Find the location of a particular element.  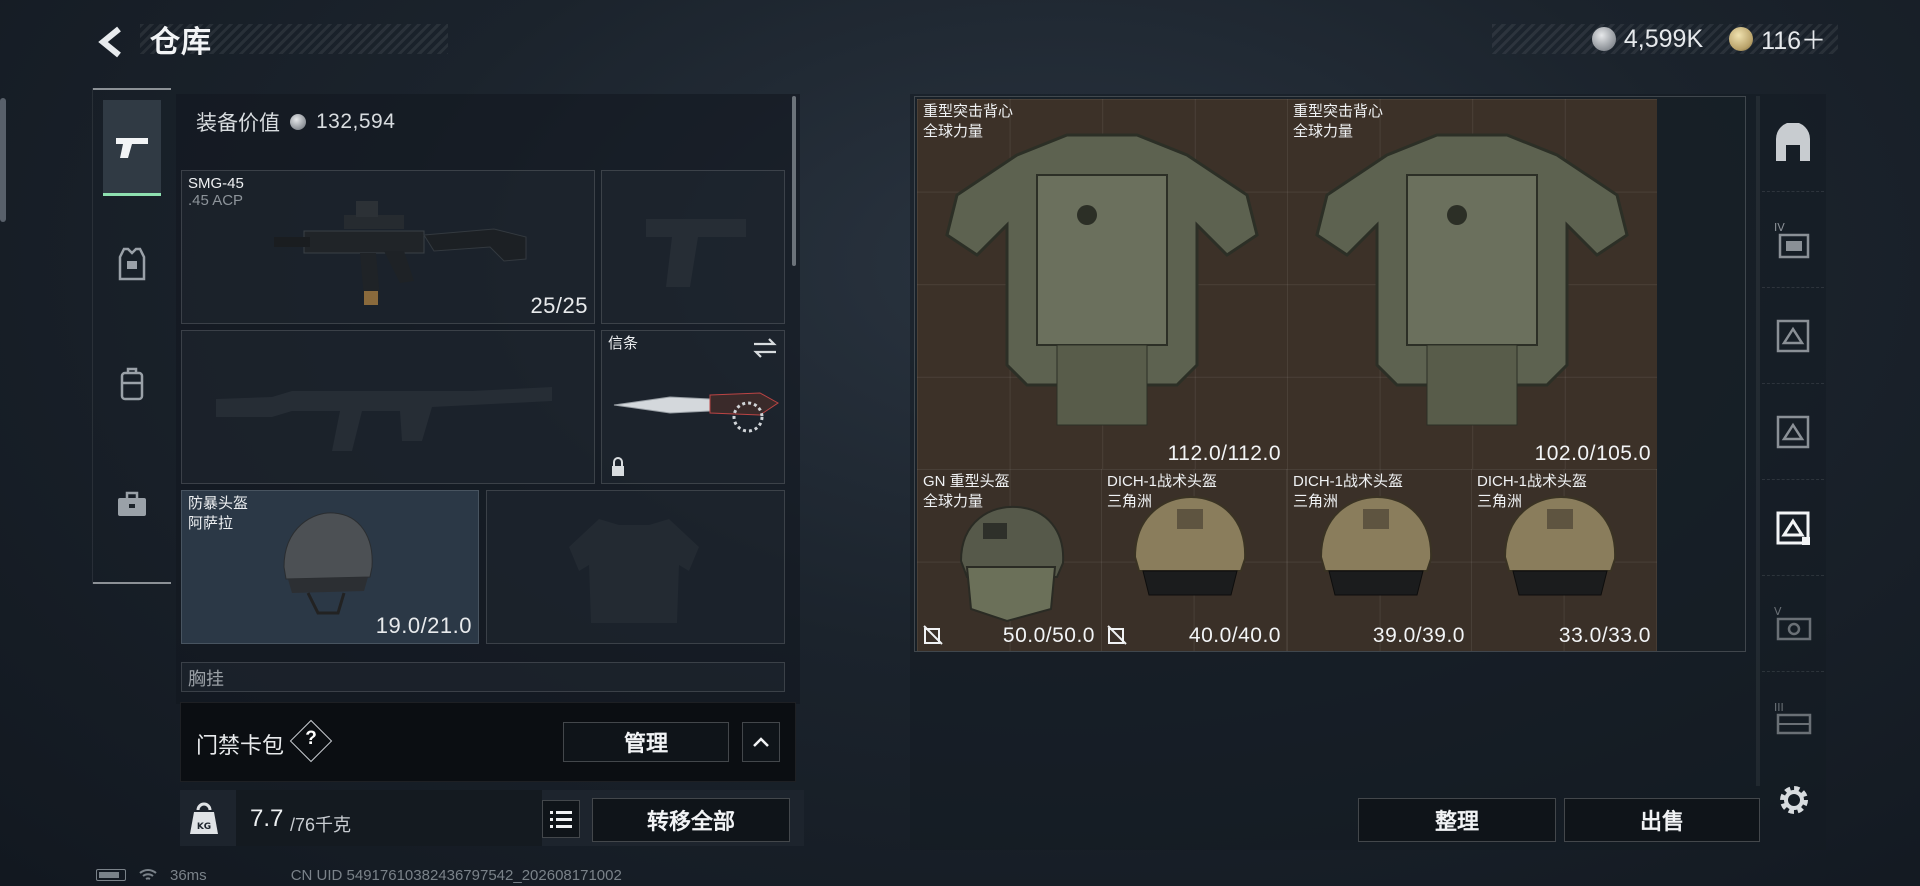

sort-button: 整理 is located at coordinates (1457, 820).